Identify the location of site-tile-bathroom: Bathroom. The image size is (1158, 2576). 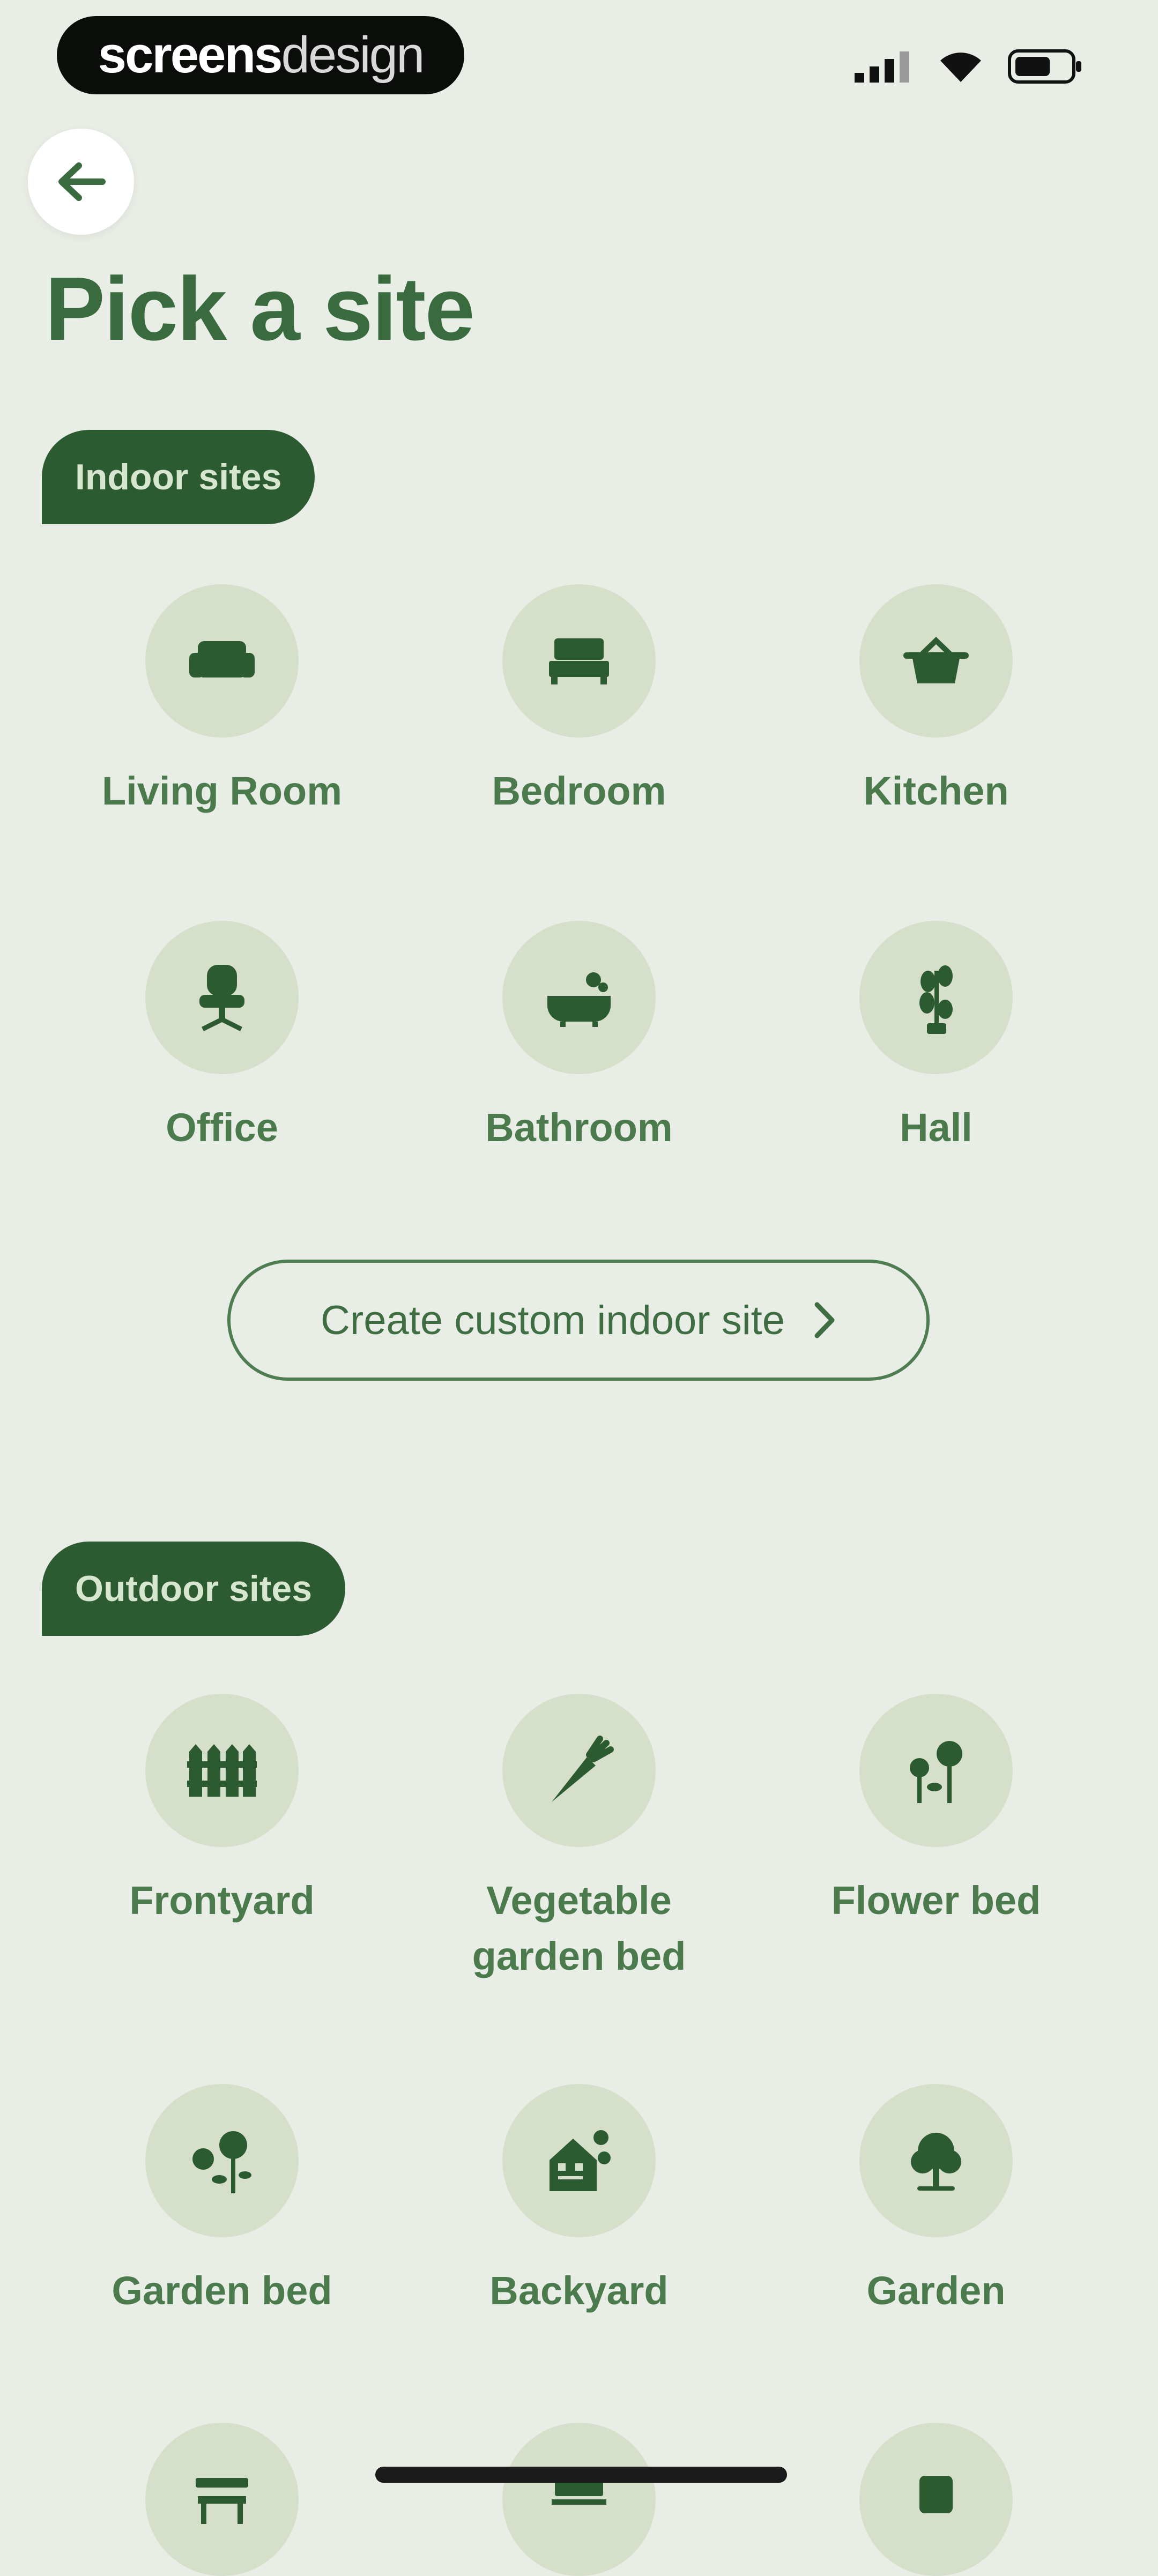
(579, 1038).